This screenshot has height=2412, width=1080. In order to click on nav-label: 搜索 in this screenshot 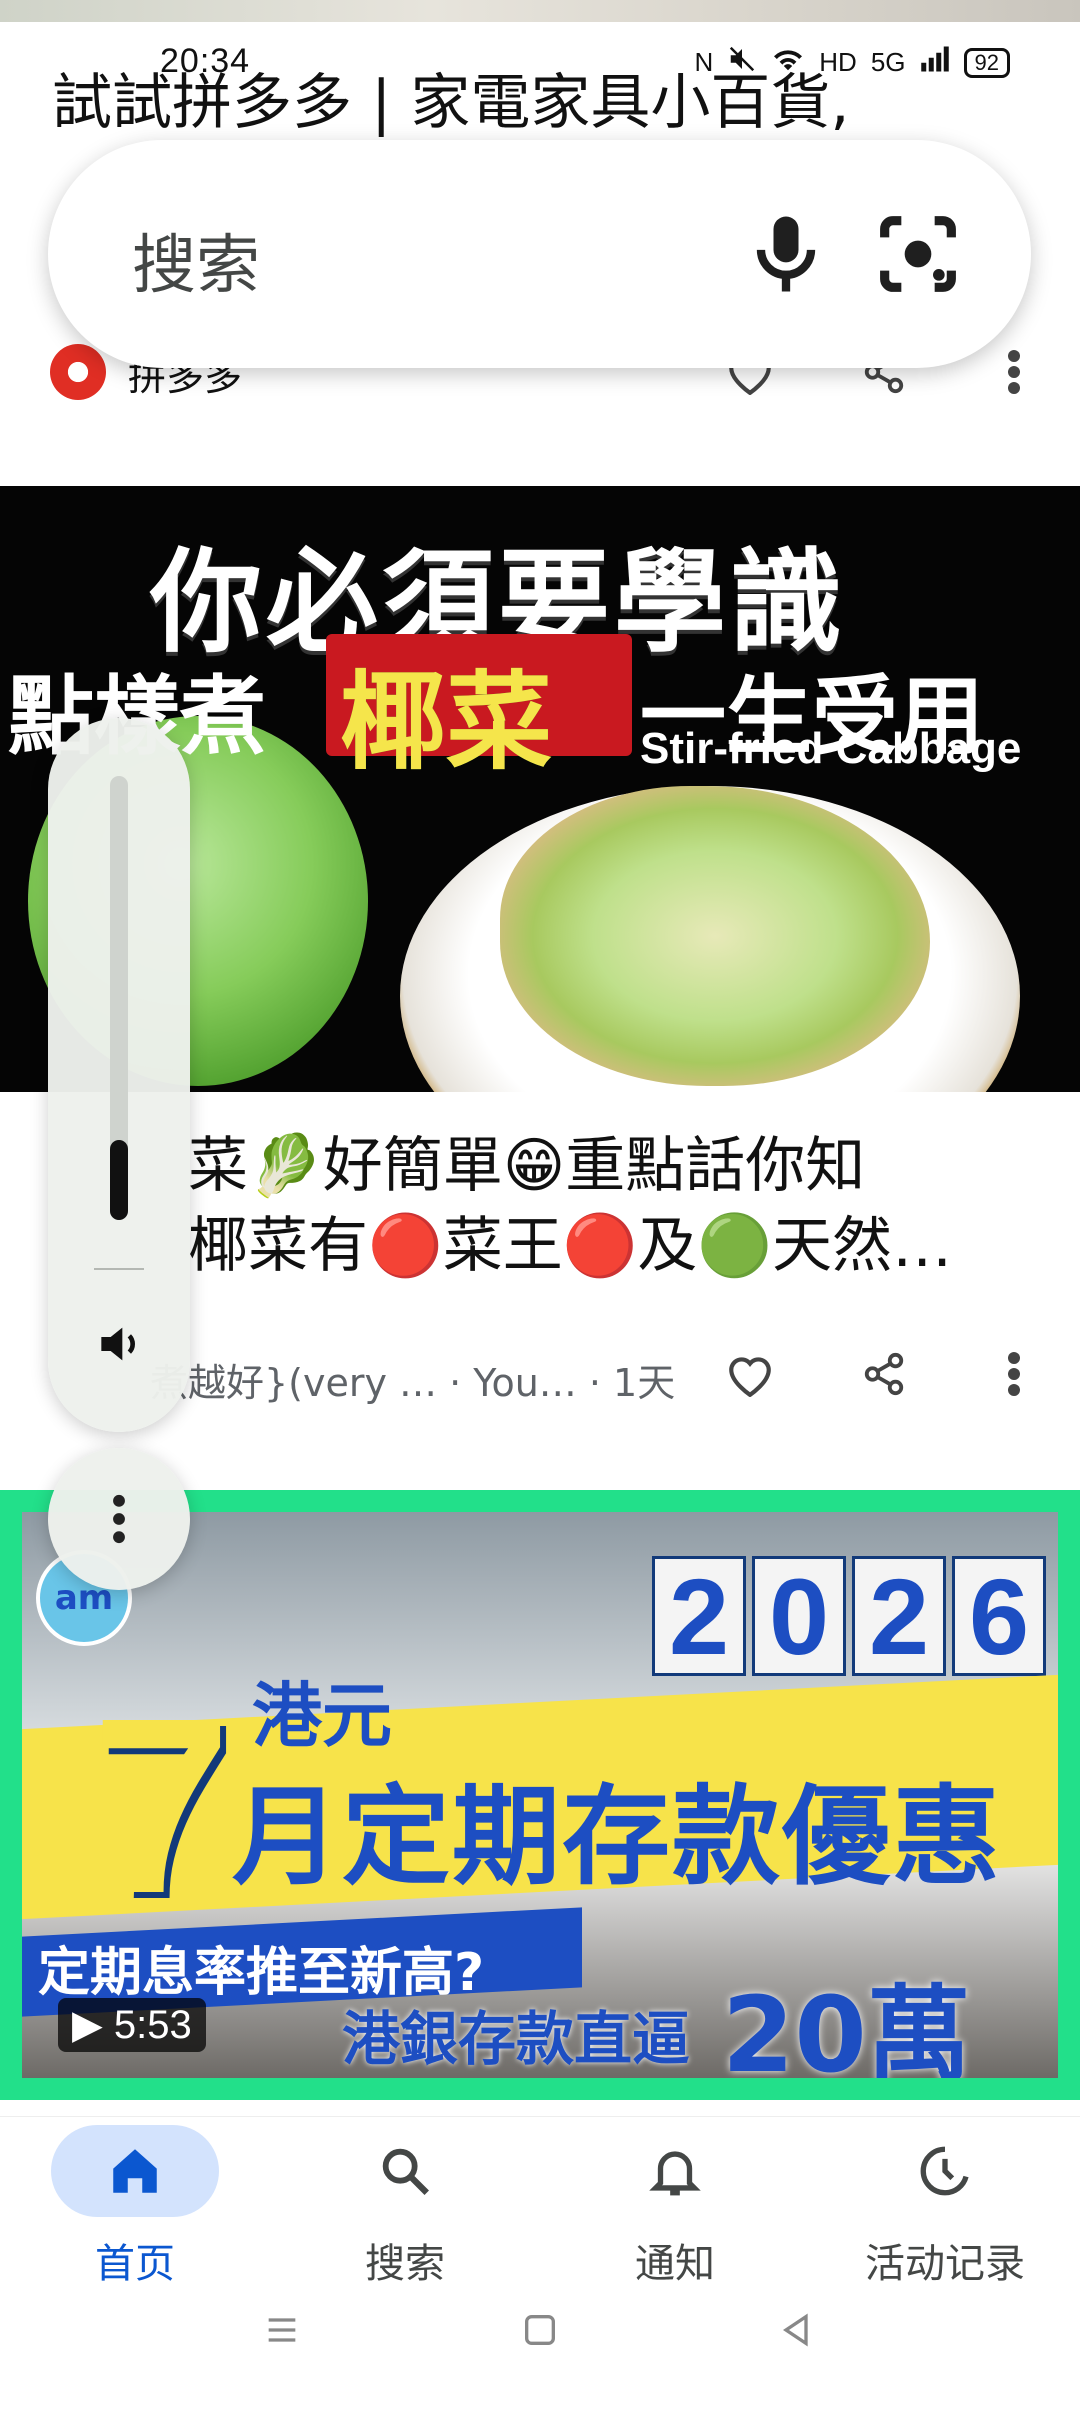, I will do `click(405, 2264)`.